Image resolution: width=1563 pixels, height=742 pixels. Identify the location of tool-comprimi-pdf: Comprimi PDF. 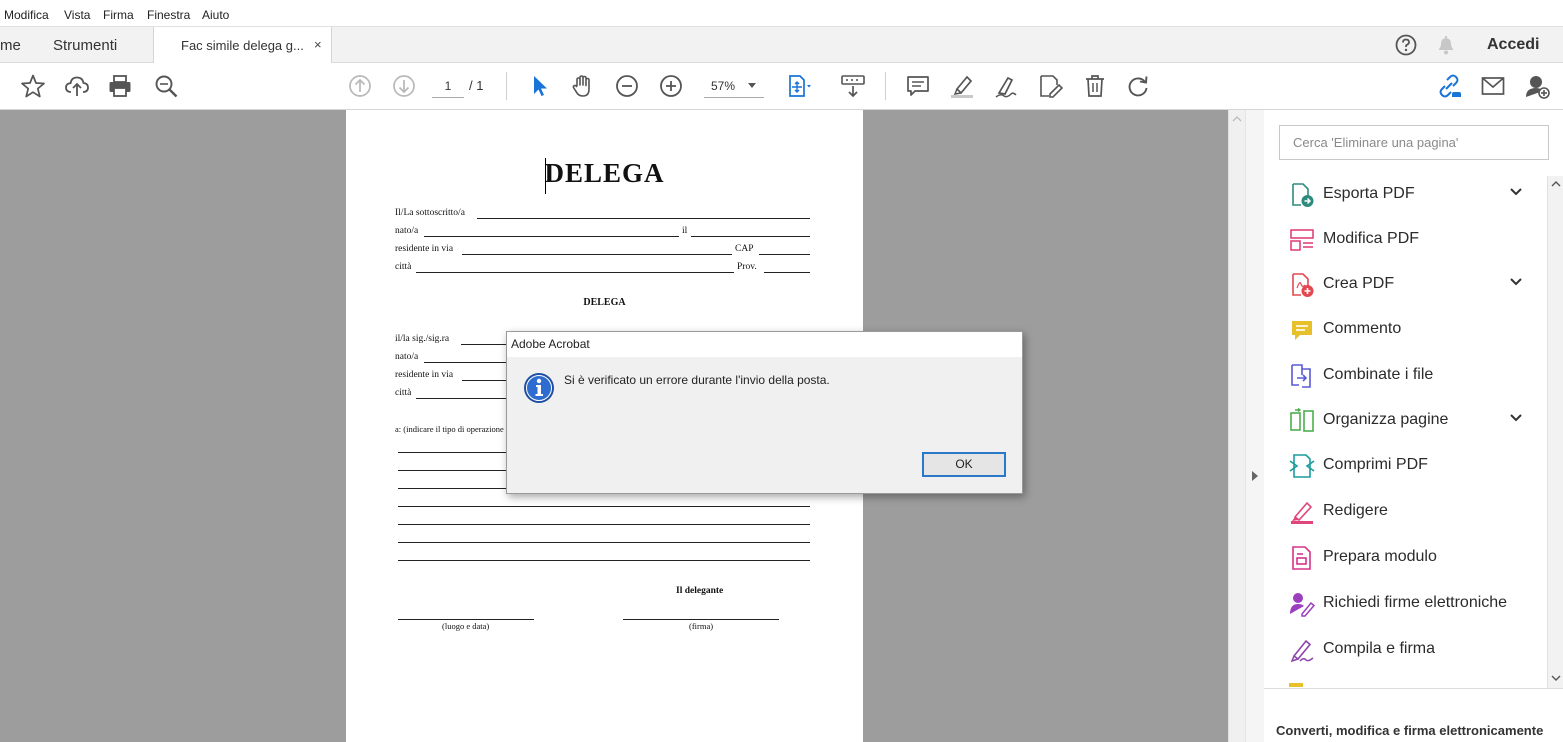
(1404, 466).